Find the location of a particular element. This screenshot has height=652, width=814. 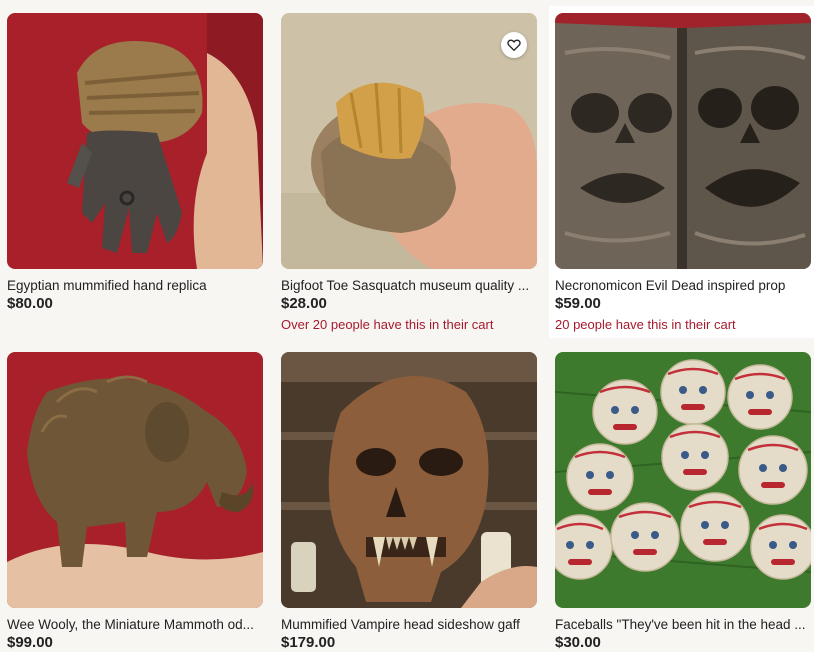

listing-price: $179.00 is located at coordinates (308, 642).